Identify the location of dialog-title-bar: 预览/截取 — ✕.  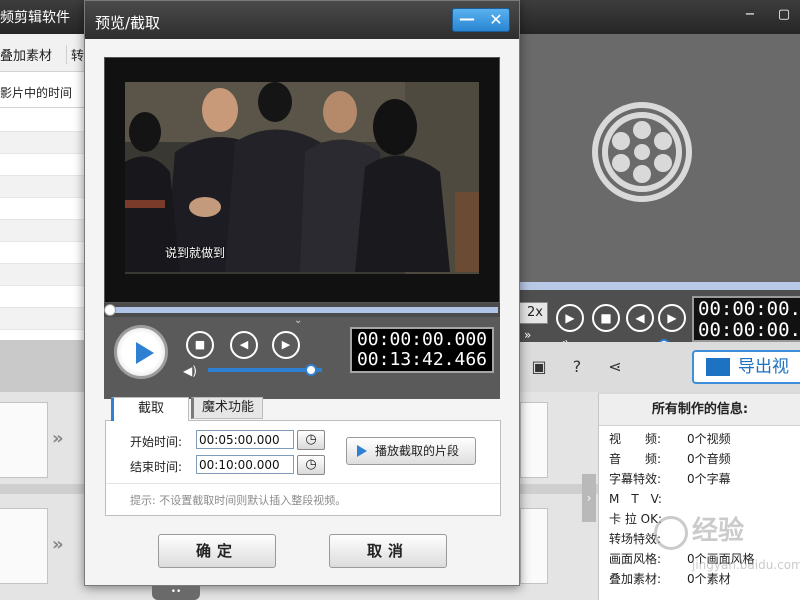
(302, 20).